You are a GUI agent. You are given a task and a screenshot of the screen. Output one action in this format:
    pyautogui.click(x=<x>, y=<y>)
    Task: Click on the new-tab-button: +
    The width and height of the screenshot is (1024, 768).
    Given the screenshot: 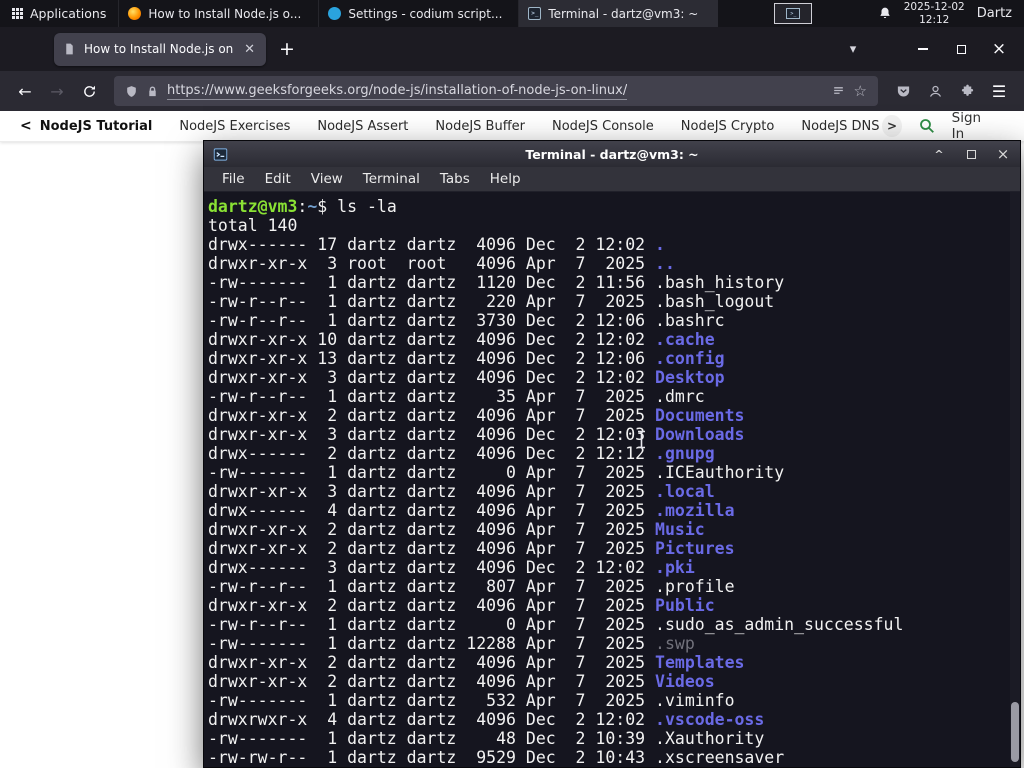 What is the action you would take?
    pyautogui.click(x=287, y=49)
    